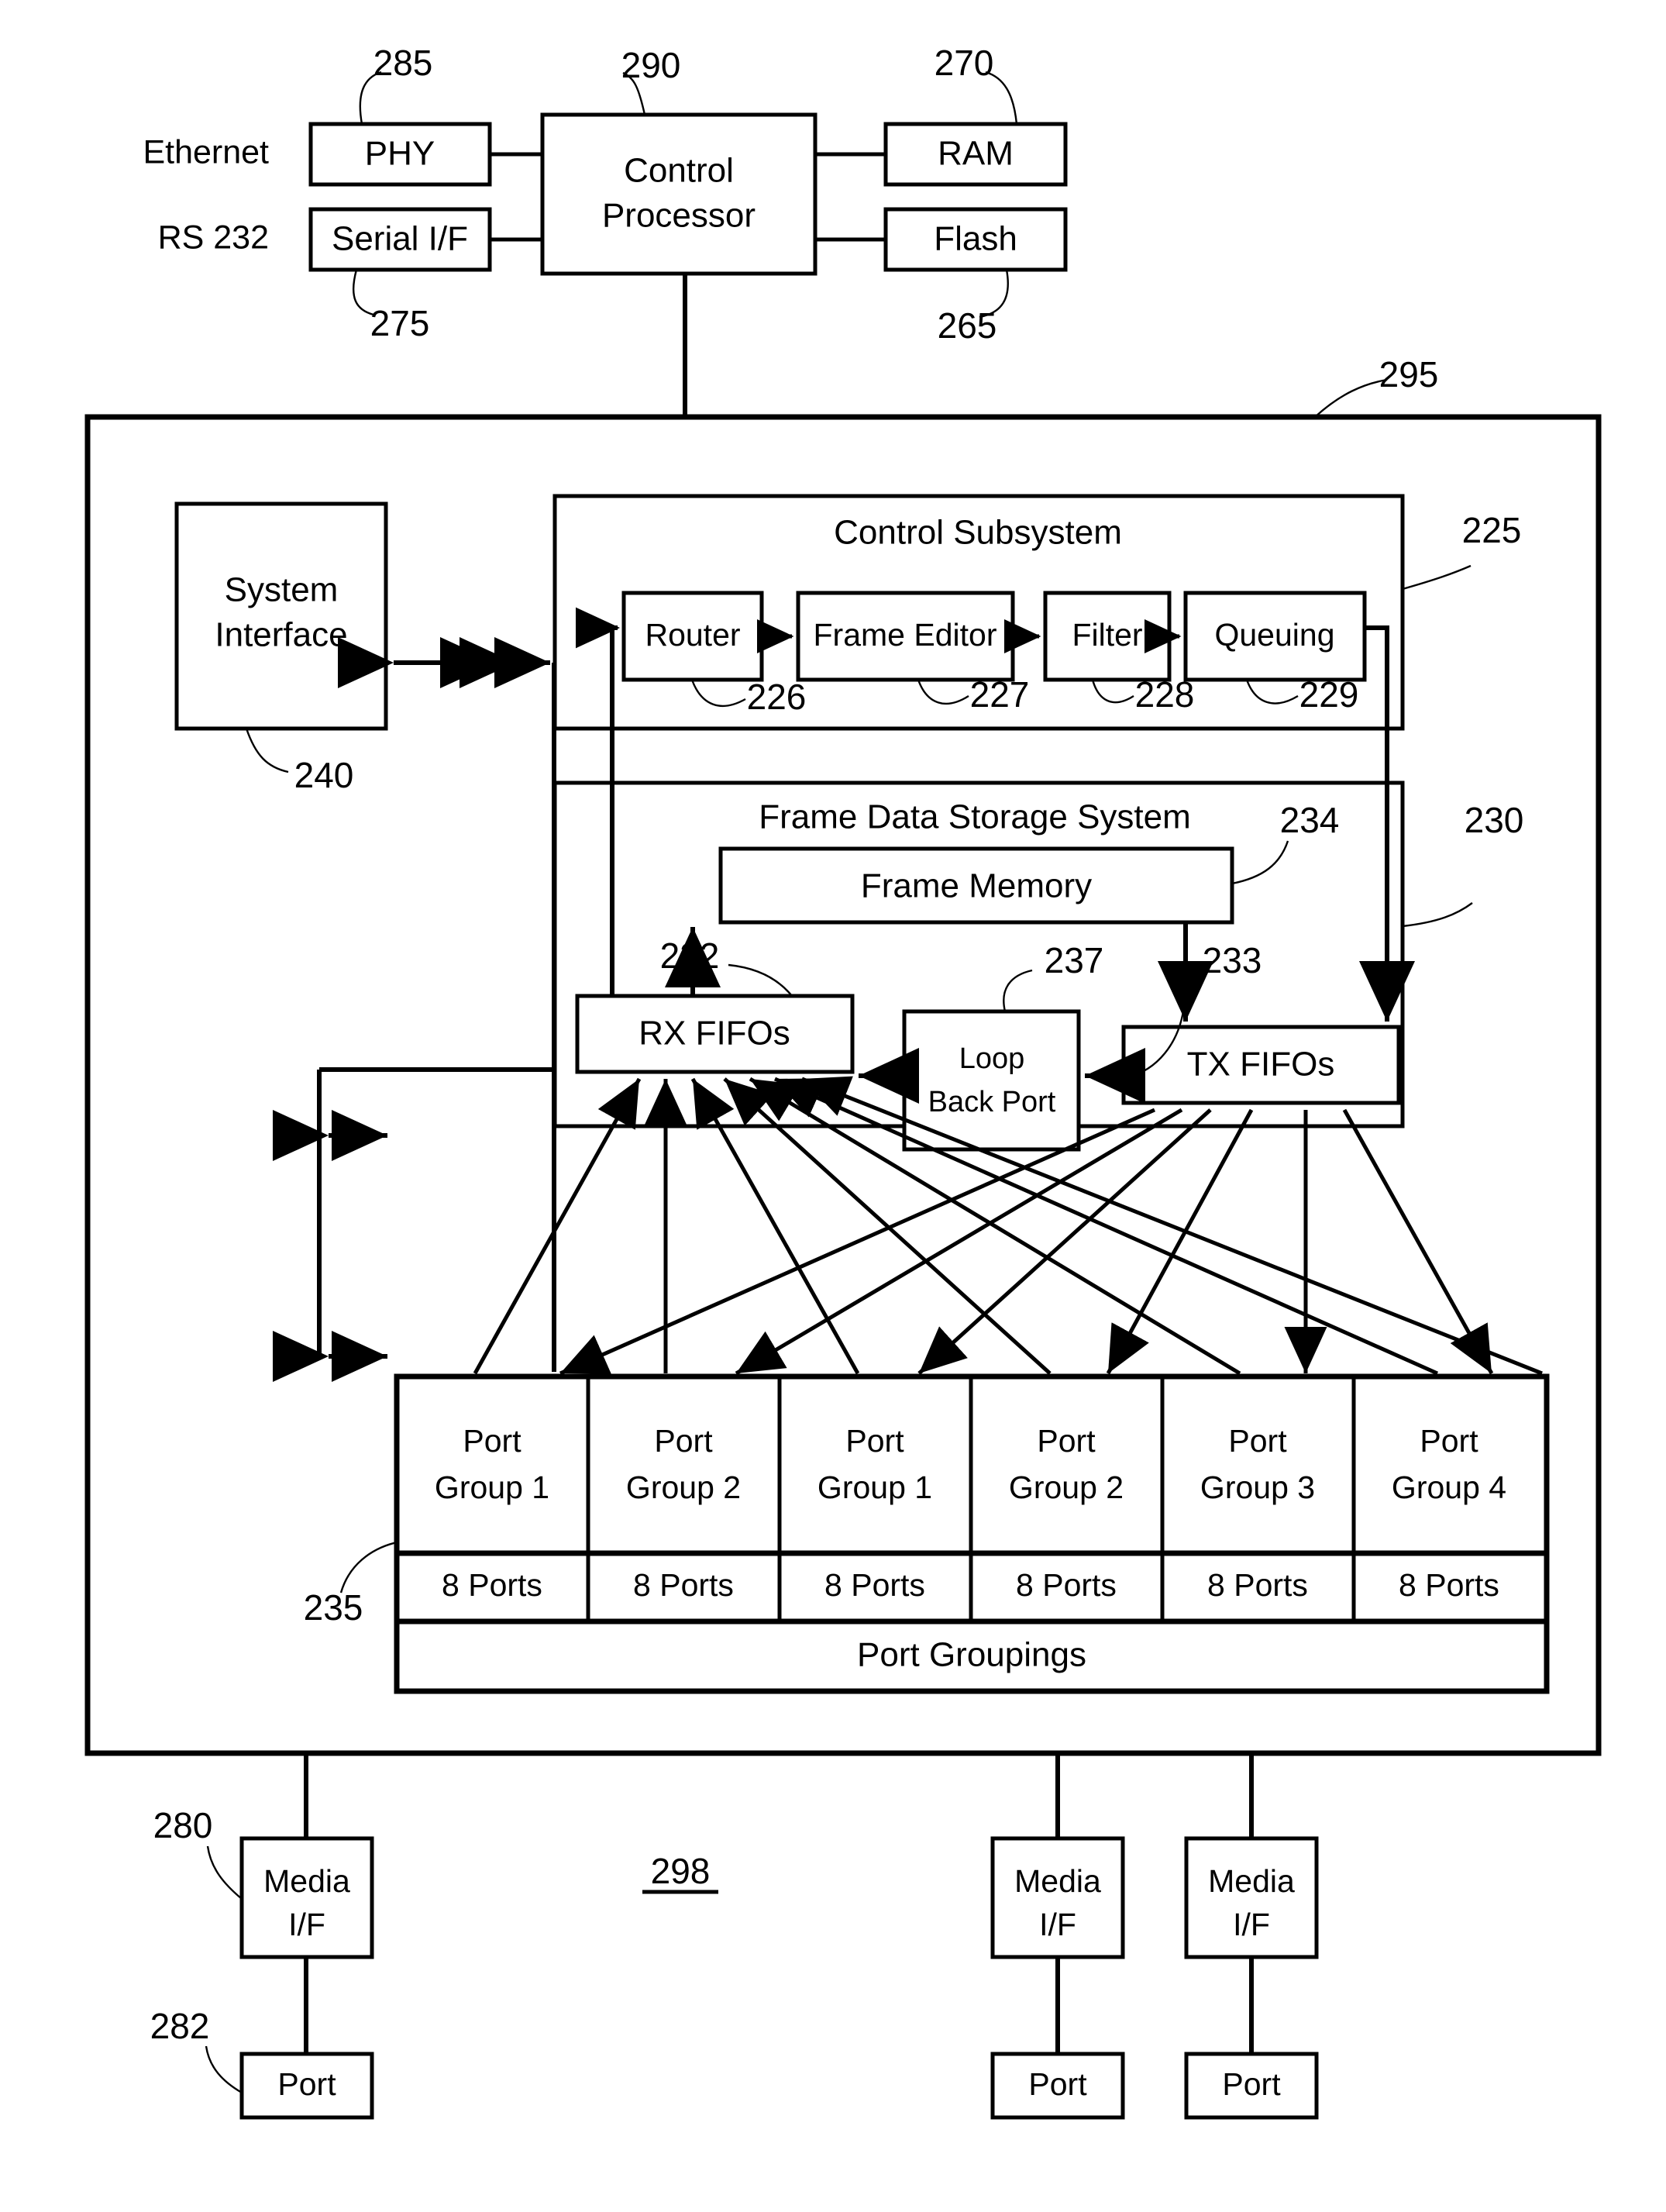 The width and height of the screenshot is (1666, 2212). What do you see at coordinates (978, 533) in the screenshot?
I see `control-subsystem-title: Control Subsystem` at bounding box center [978, 533].